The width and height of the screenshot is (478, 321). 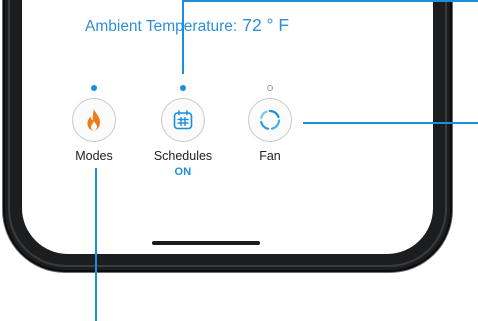 What do you see at coordinates (94, 156) in the screenshot?
I see `modes-label: Modes` at bounding box center [94, 156].